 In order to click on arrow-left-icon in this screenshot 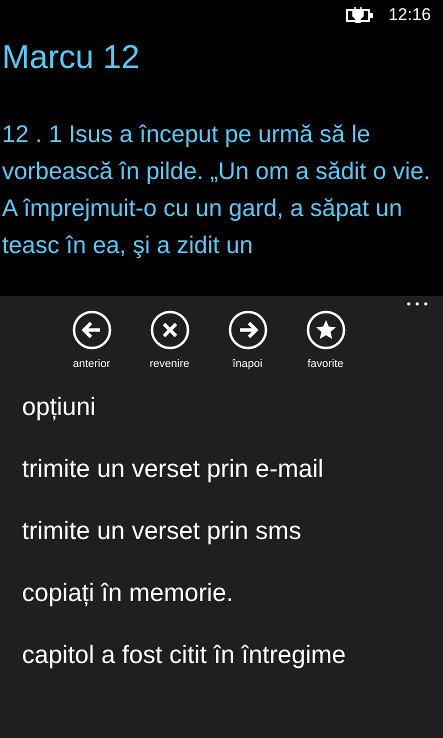, I will do `click(92, 330)`.